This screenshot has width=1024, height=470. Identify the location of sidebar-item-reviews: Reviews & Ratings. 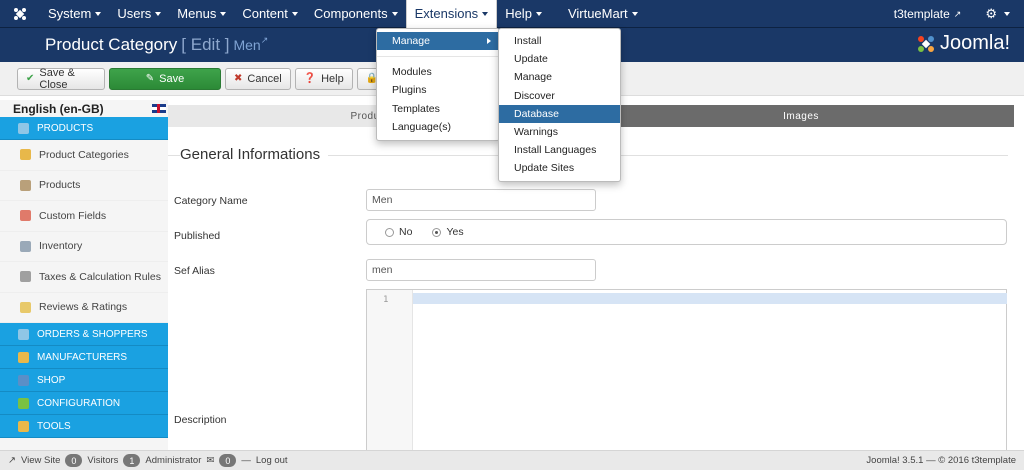
(84, 308).